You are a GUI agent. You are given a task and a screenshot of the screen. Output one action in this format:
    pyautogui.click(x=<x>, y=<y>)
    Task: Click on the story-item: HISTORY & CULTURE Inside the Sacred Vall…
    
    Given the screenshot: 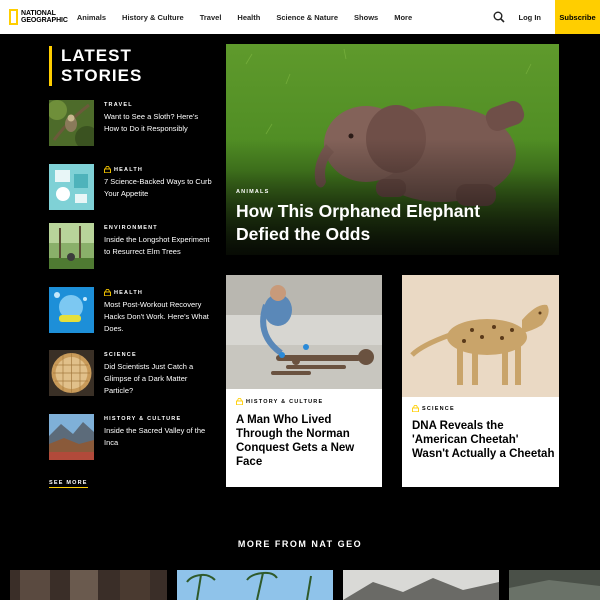 What is the action you would take?
    pyautogui.click(x=131, y=437)
    